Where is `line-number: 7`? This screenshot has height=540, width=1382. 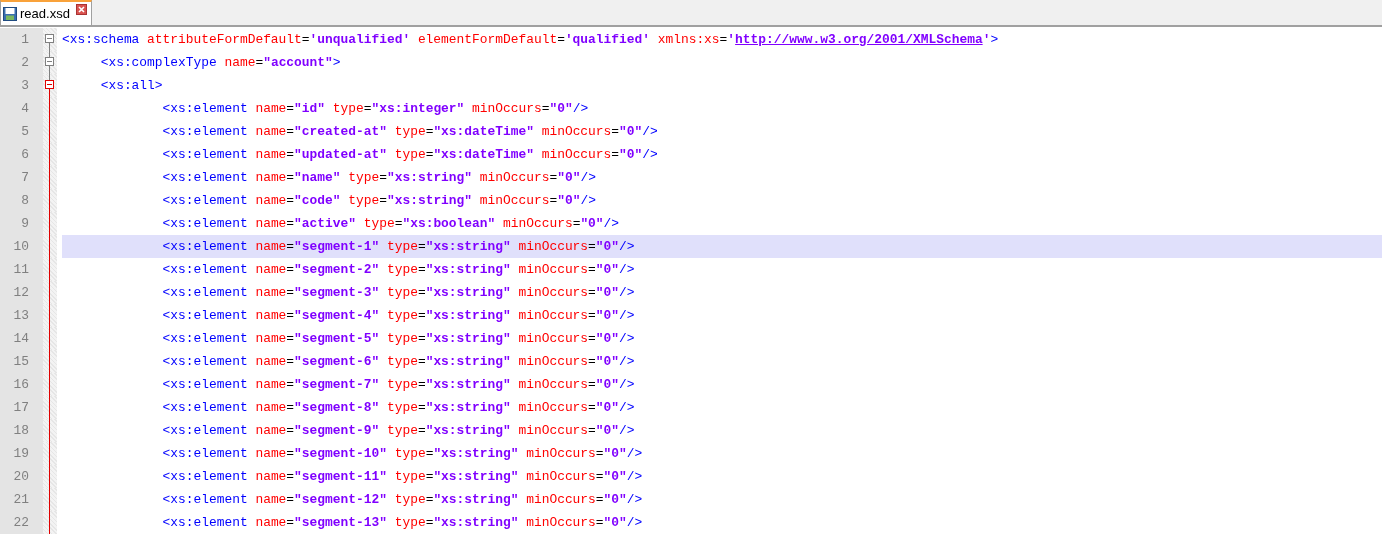 line-number: 7 is located at coordinates (21, 177).